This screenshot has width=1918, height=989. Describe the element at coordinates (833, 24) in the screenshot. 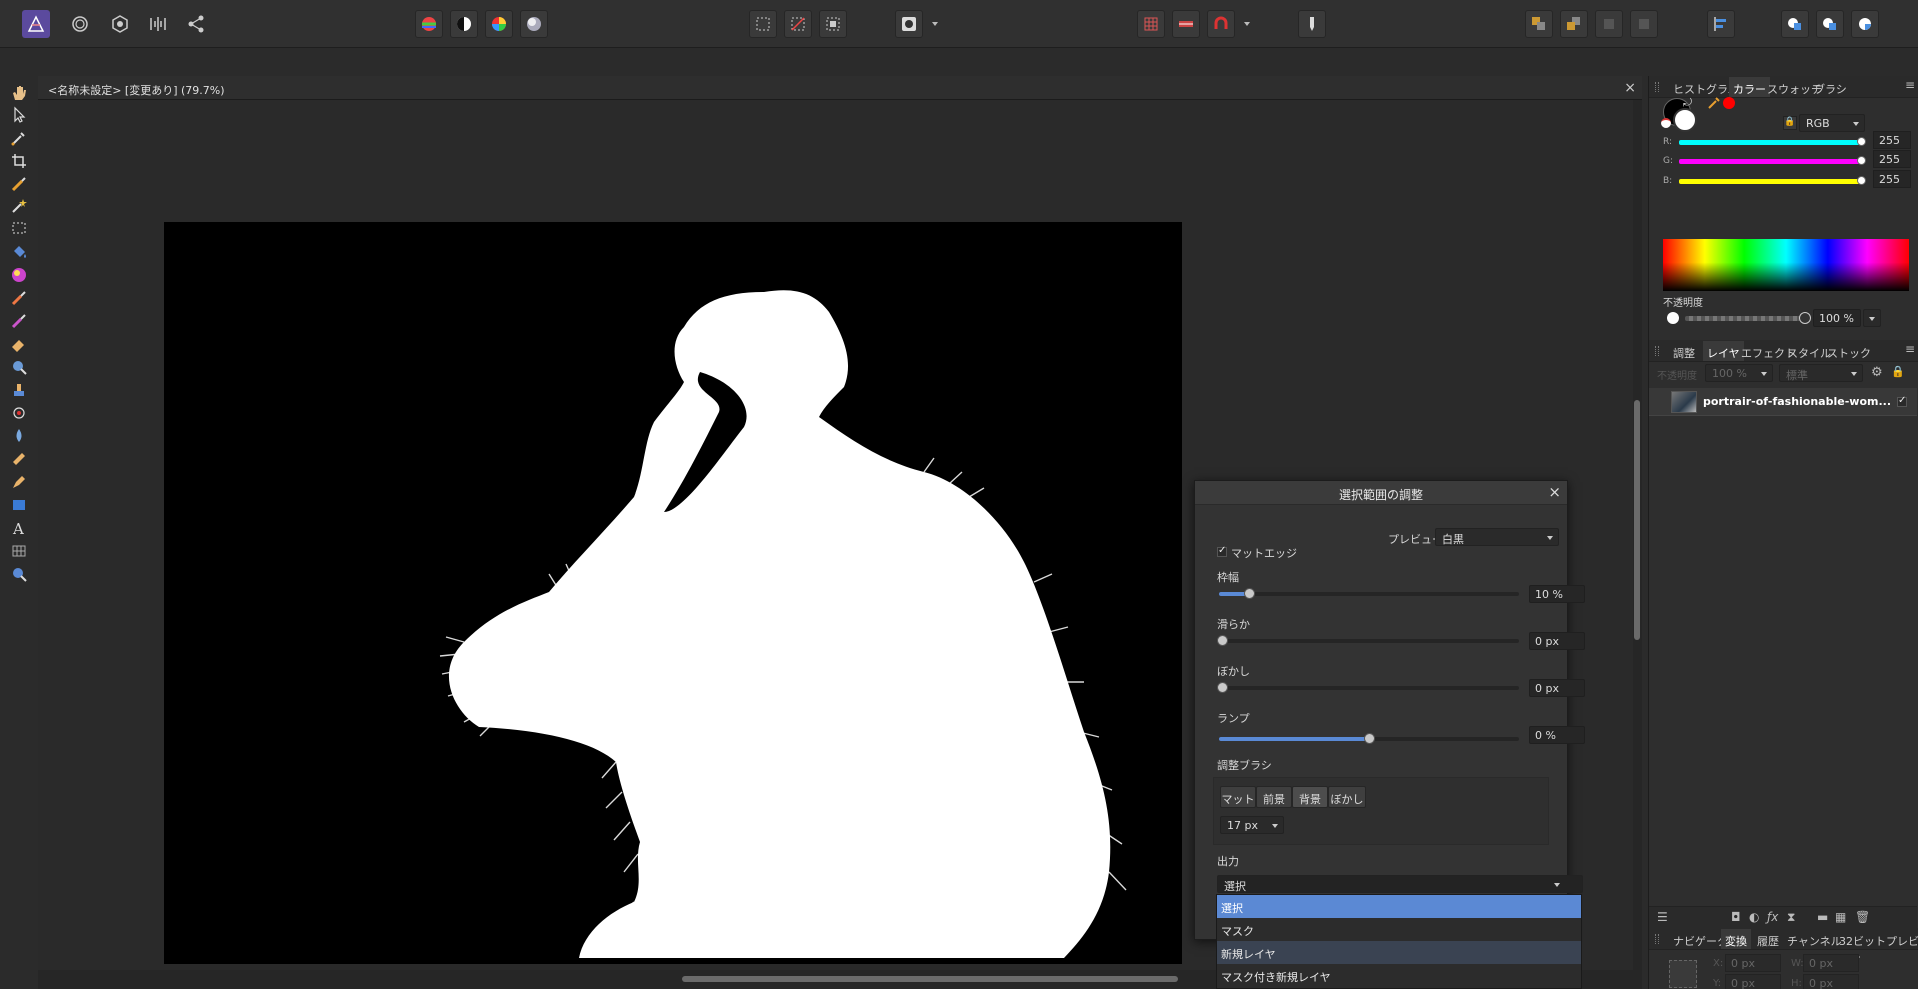

I see `invert-selection-icon` at that location.